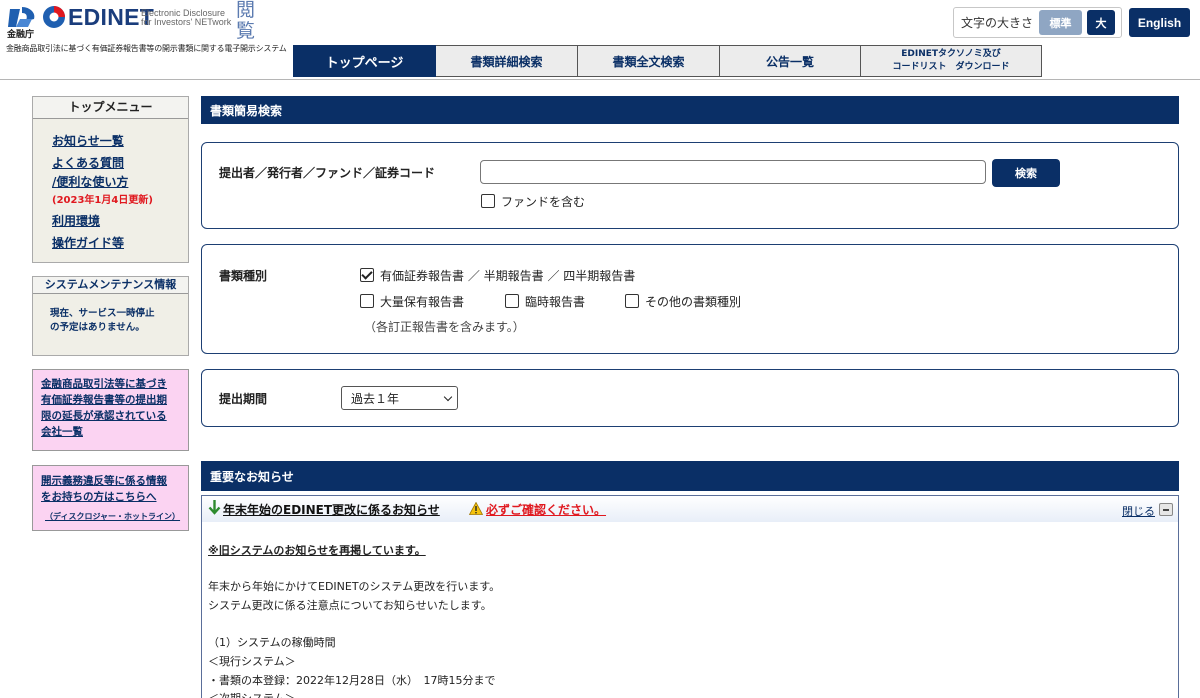  I want to click on submitter-label: 提出者／発行者／ファンド／証券コード, so click(327, 173).